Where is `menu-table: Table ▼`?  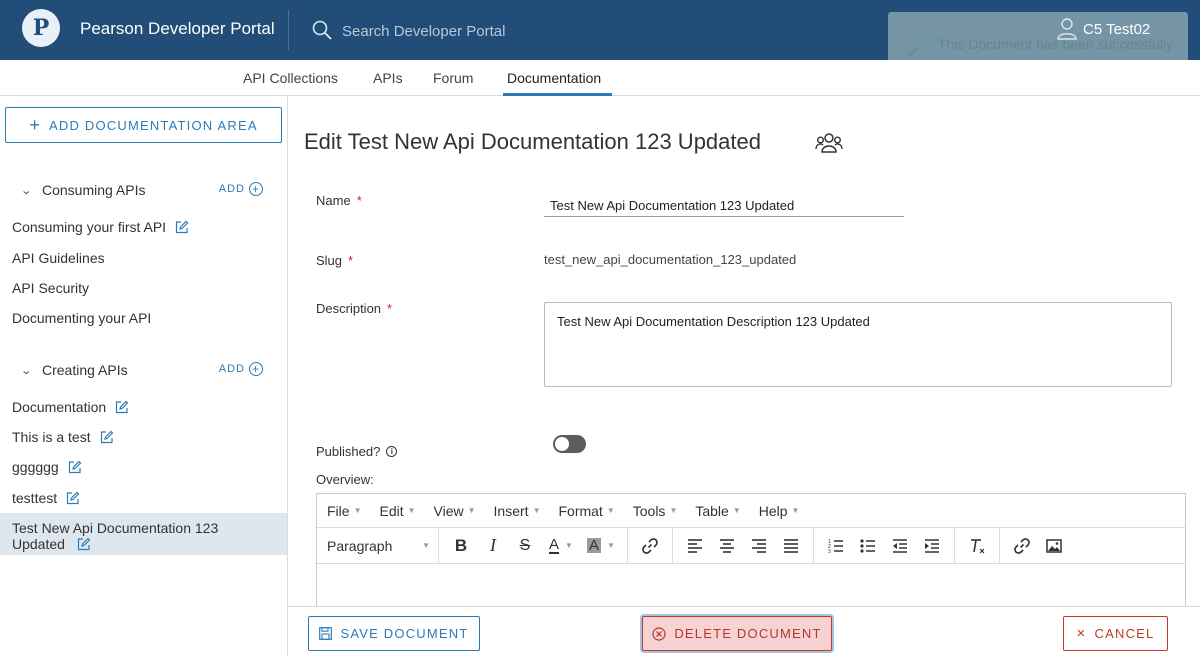
menu-table: Table ▼ is located at coordinates (717, 511).